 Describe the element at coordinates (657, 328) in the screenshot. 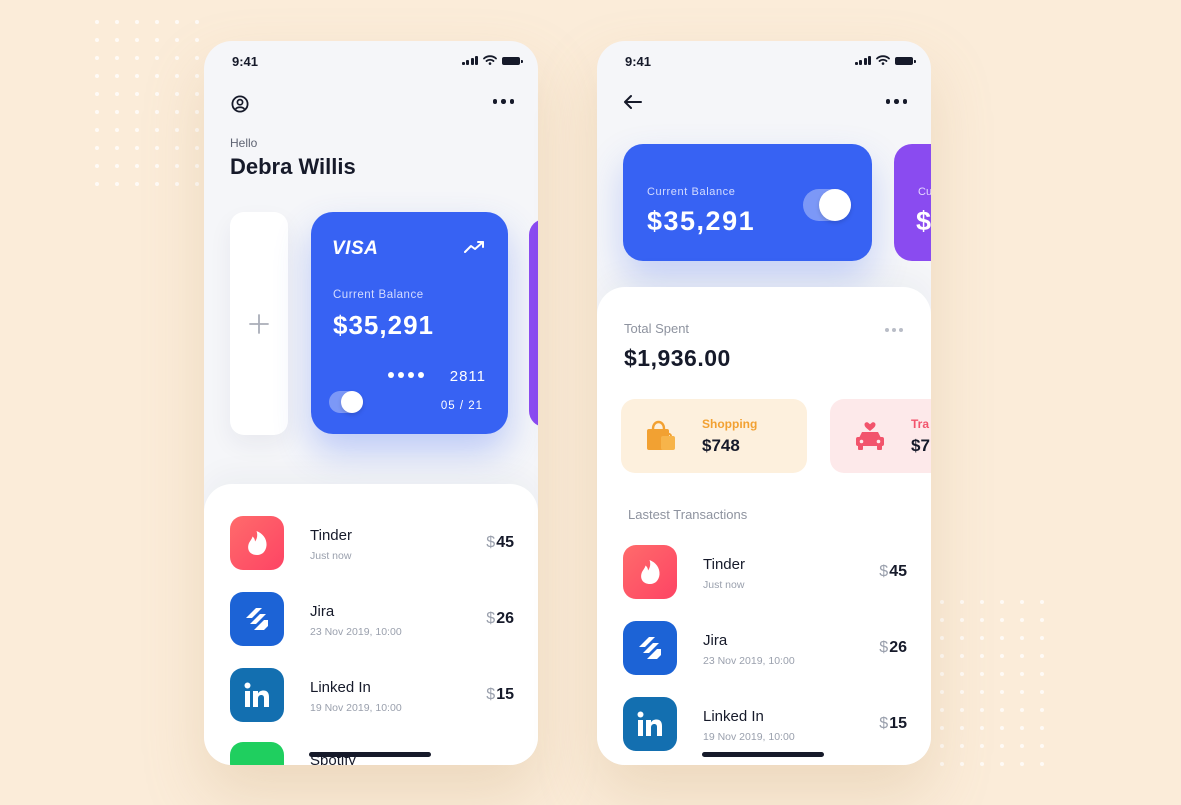

I see `total-spent-label: Total Spent` at that location.